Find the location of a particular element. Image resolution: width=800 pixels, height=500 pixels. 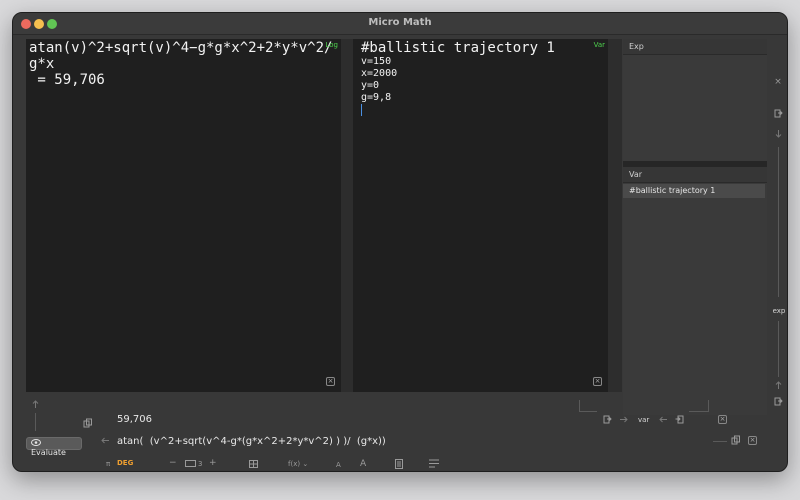

arrow-right-icon is located at coordinates (623, 421).